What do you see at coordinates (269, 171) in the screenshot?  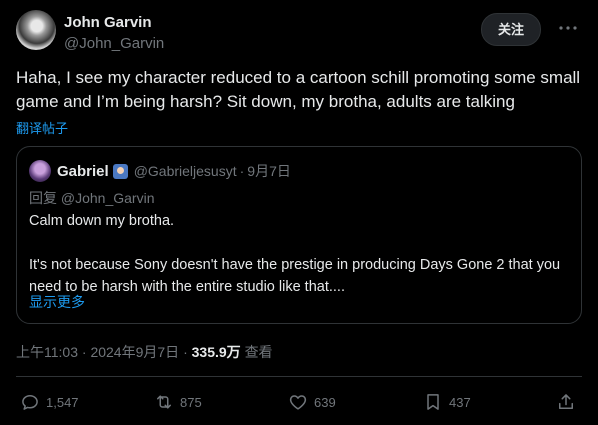 I see `quoted-date: 9月7日` at bounding box center [269, 171].